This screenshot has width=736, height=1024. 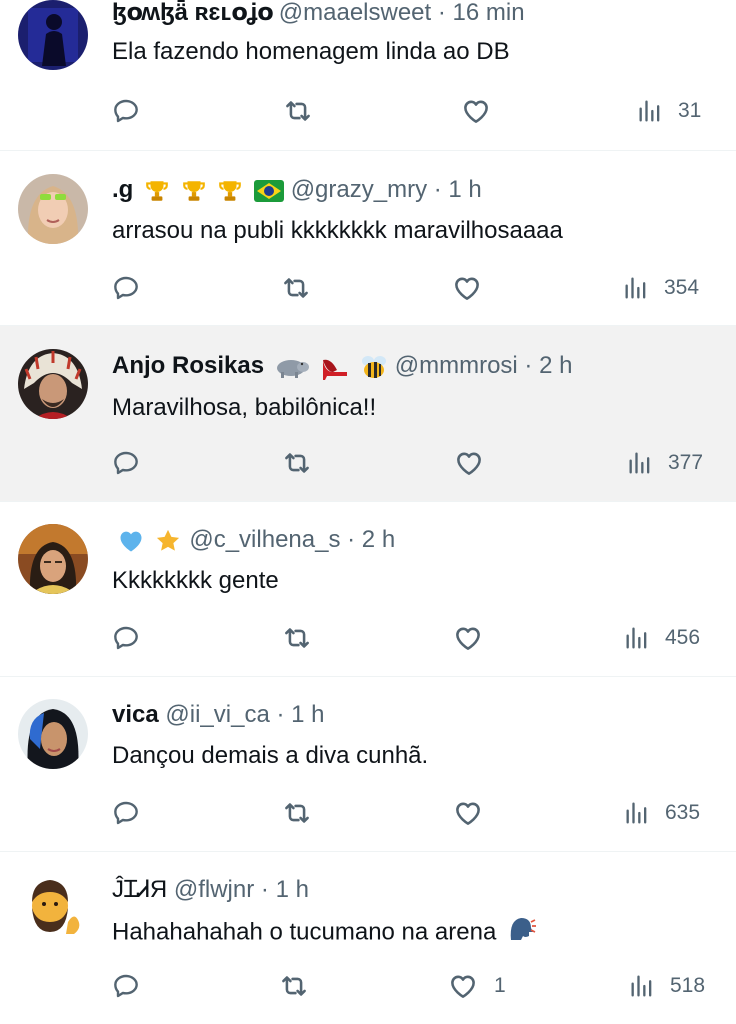 I want to click on user-handle: @mmmrosi, so click(x=456, y=365).